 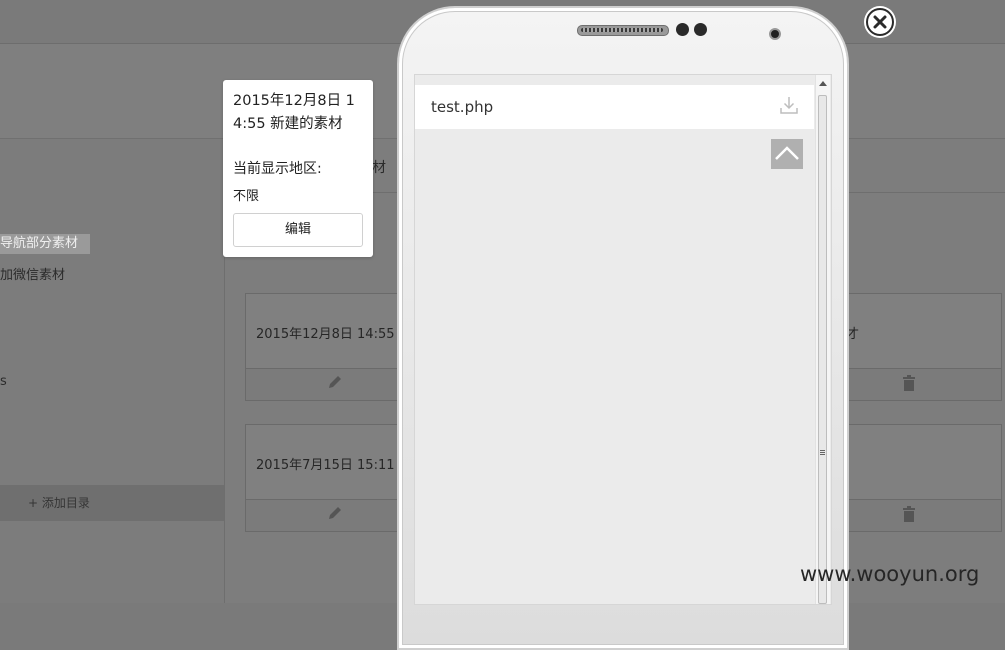 I want to click on material-heading-fragment: 材, so click(x=379, y=168).